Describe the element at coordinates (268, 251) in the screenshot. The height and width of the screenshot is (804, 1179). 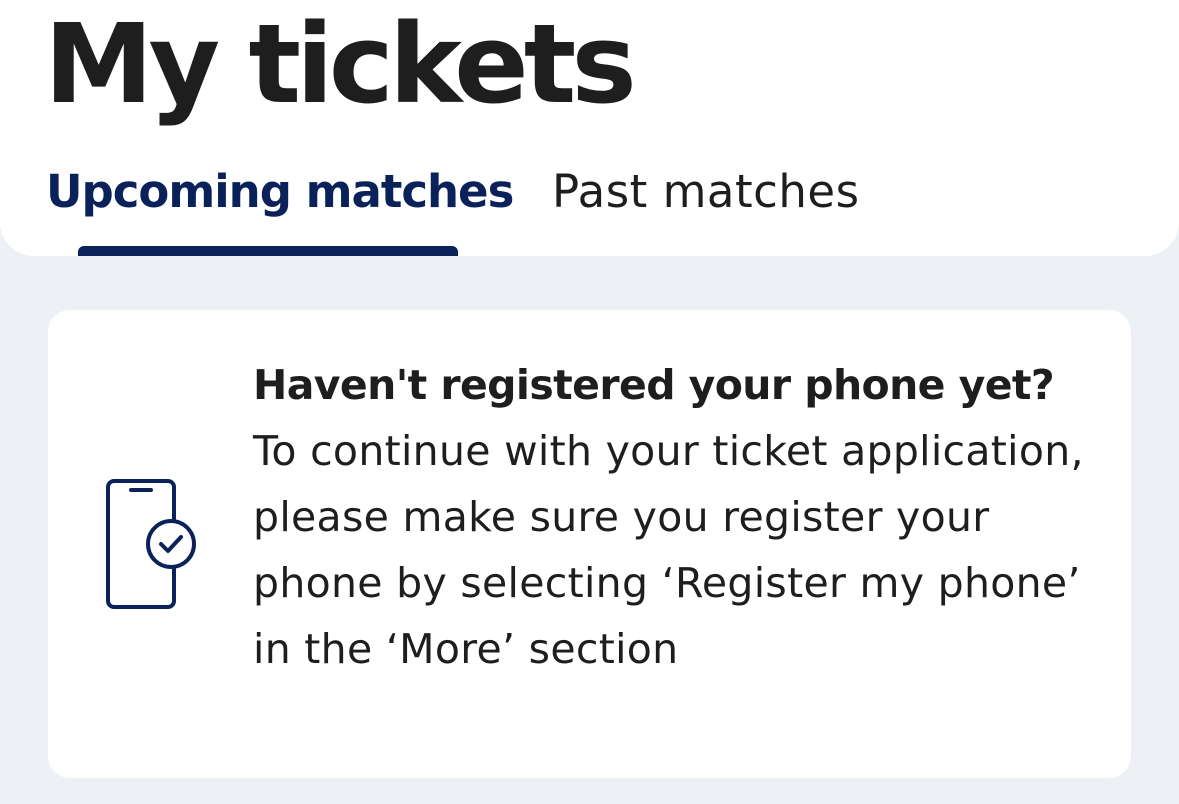
I see `active-tab-indicator` at that location.